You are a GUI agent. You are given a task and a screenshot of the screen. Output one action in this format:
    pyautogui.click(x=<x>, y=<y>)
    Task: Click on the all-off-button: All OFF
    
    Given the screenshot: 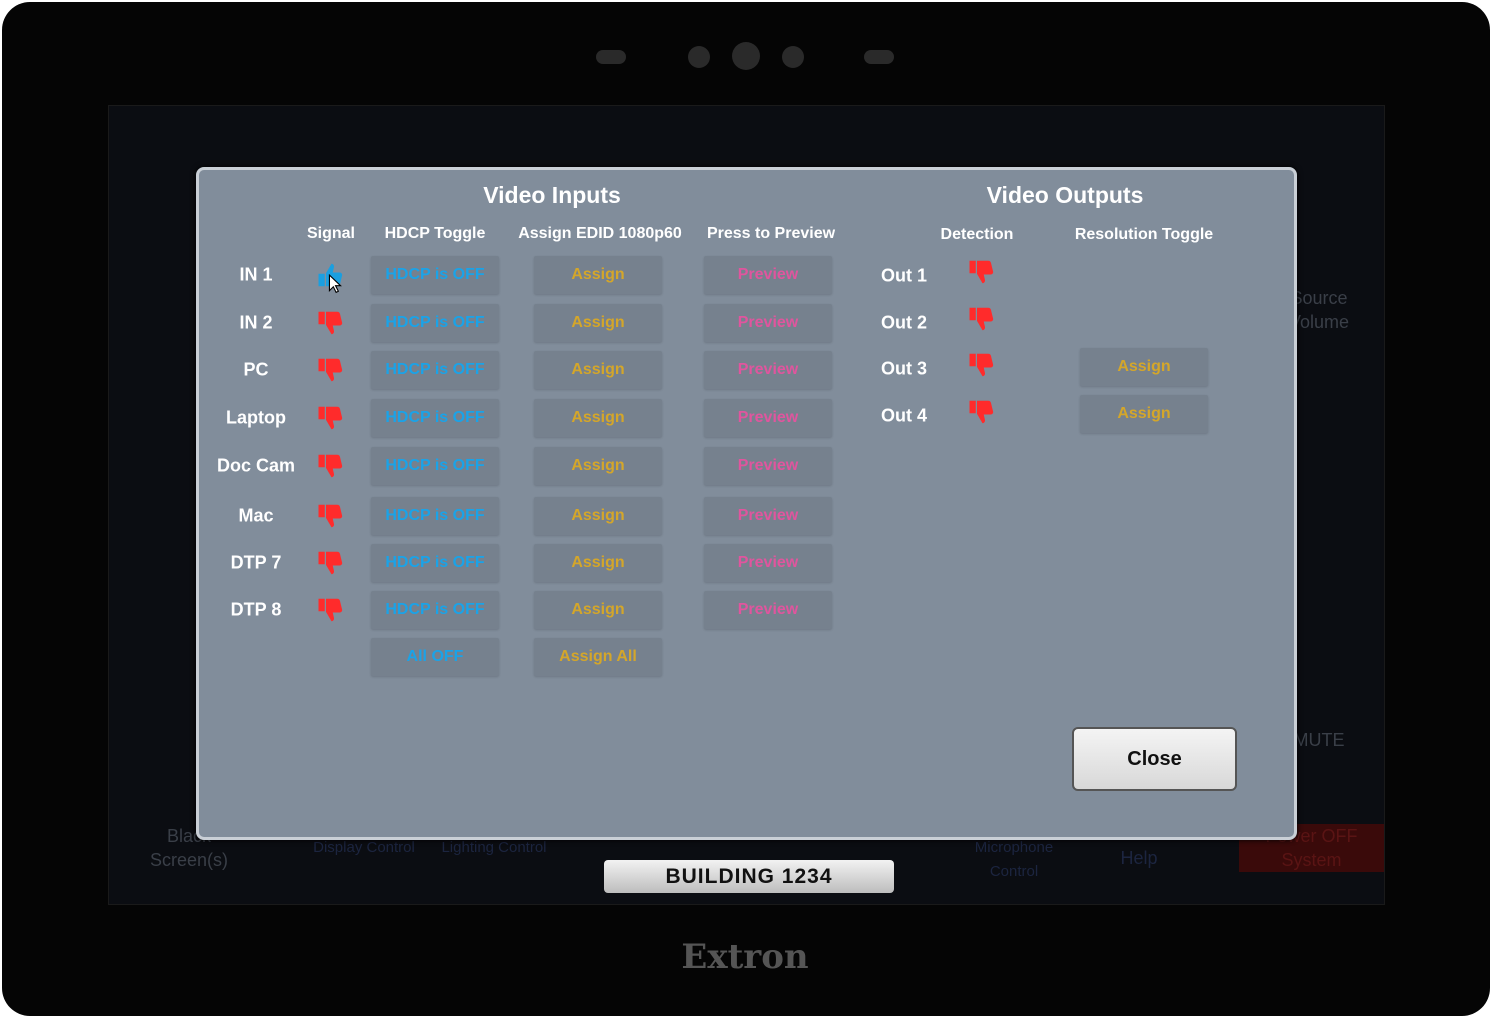 What is the action you would take?
    pyautogui.click(x=435, y=657)
    